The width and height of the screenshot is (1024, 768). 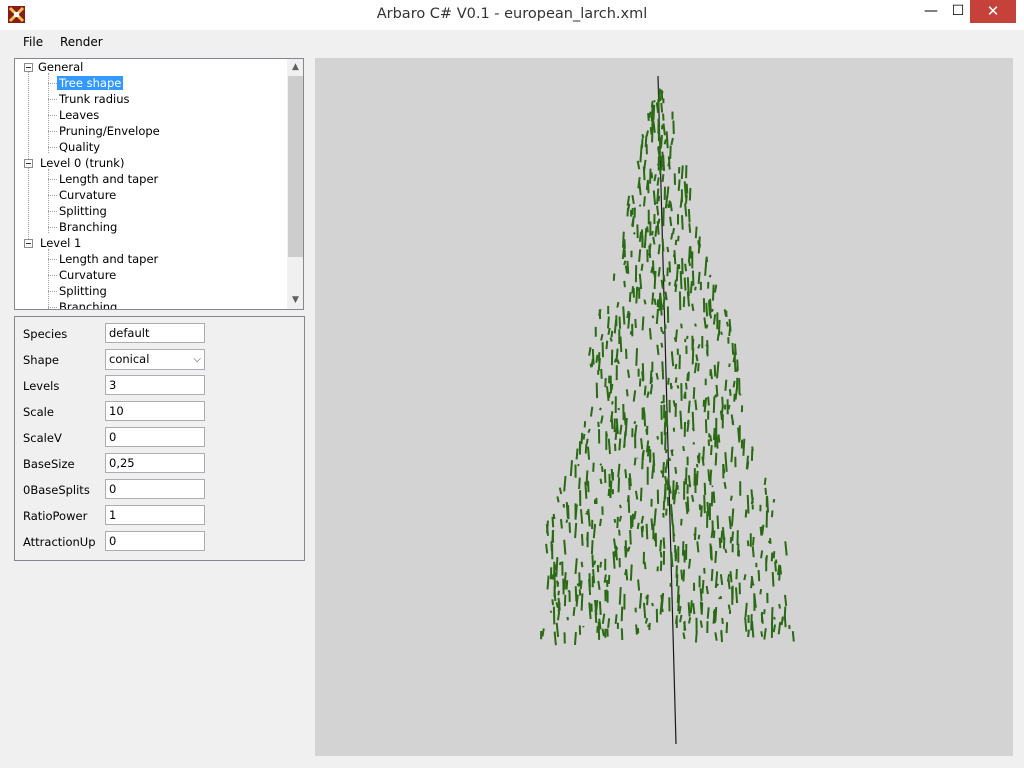 I want to click on menu-render: Render, so click(x=81, y=42).